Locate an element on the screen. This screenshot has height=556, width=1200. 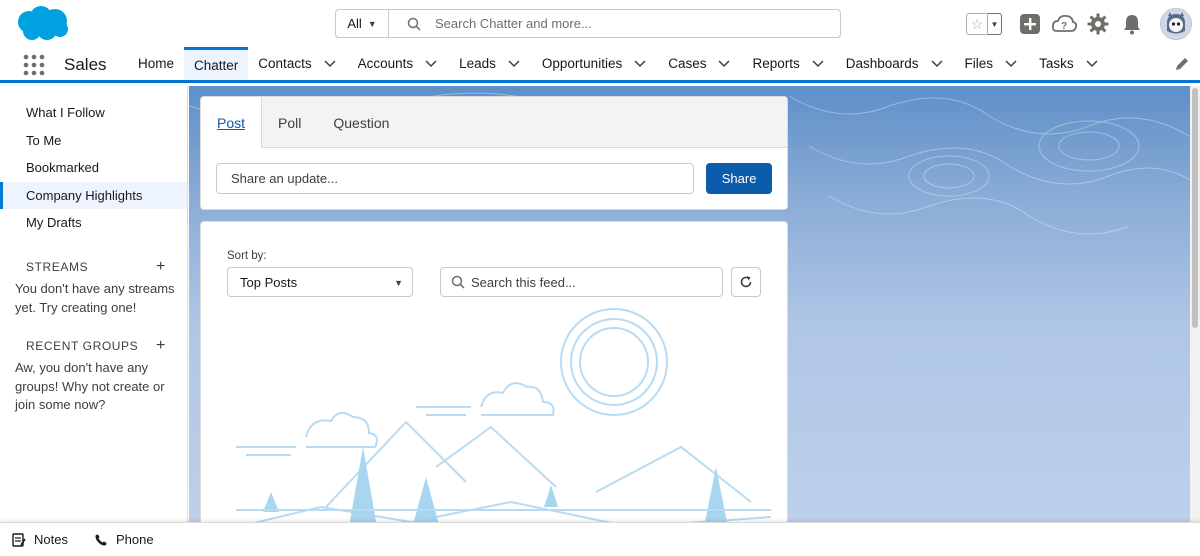
utility-phone: Phone is located at coordinates (124, 539).